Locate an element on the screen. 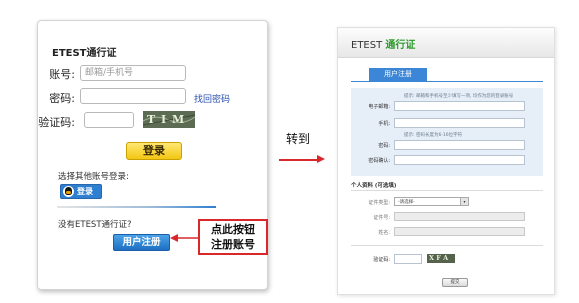 The image size is (579, 303). reg-password-label: 密码: is located at coordinates (384, 146).